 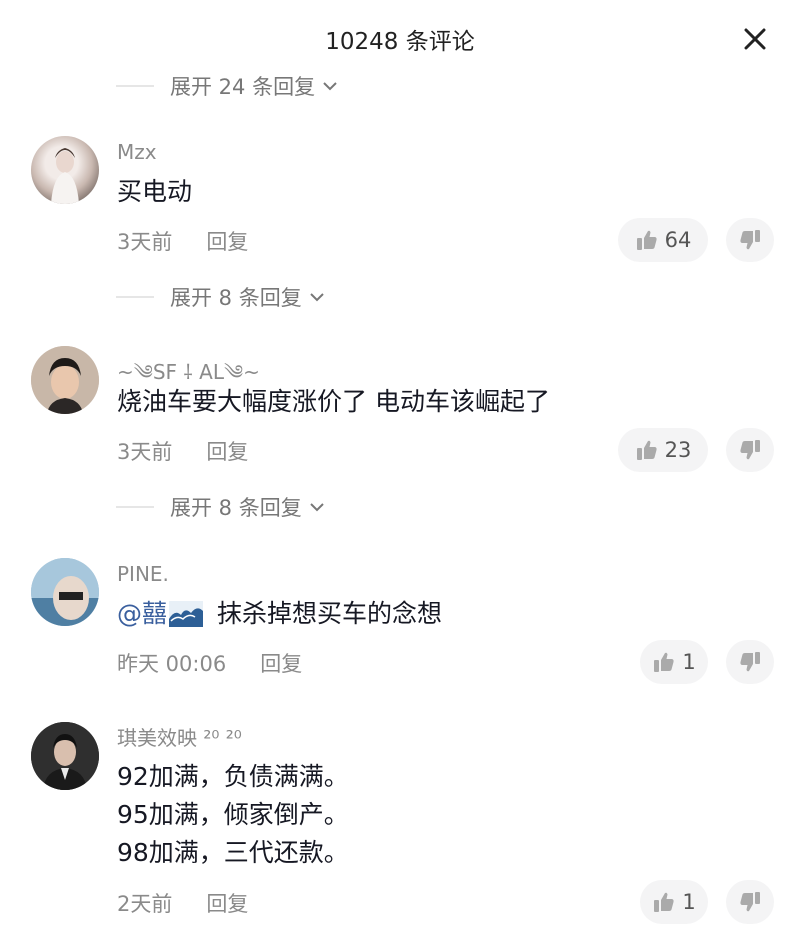 I want to click on like-button: 64, so click(x=663, y=240).